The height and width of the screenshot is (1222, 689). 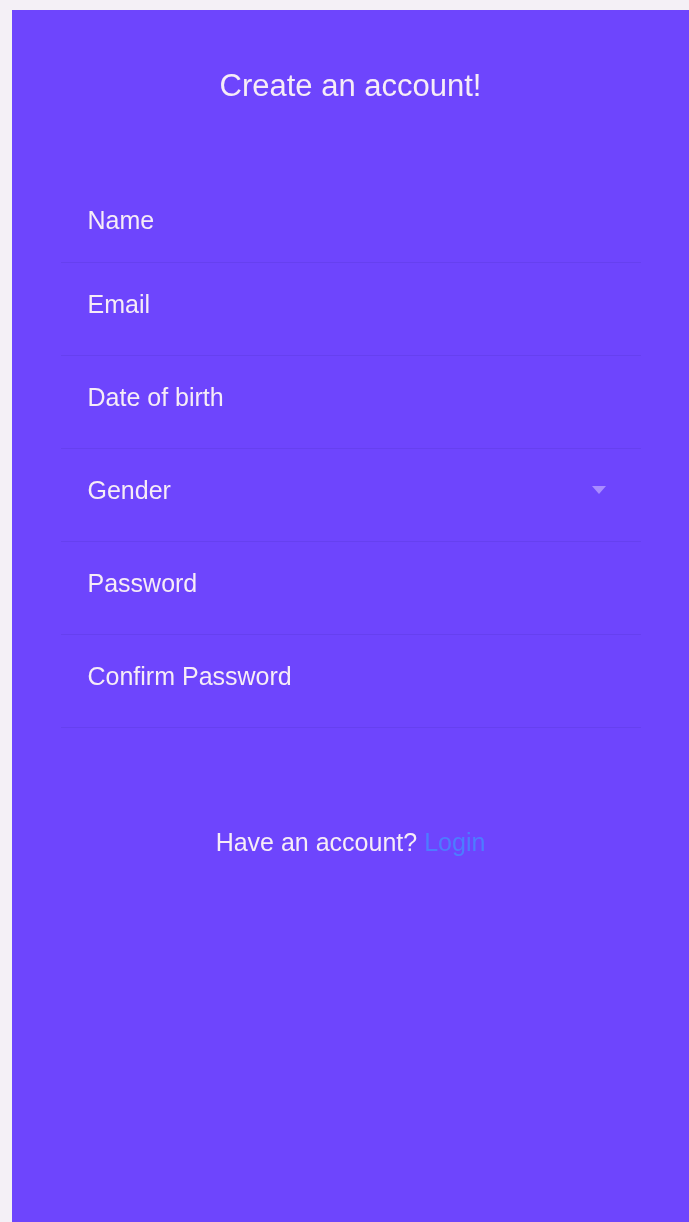 I want to click on gender-select: Gender, so click(x=350, y=490).